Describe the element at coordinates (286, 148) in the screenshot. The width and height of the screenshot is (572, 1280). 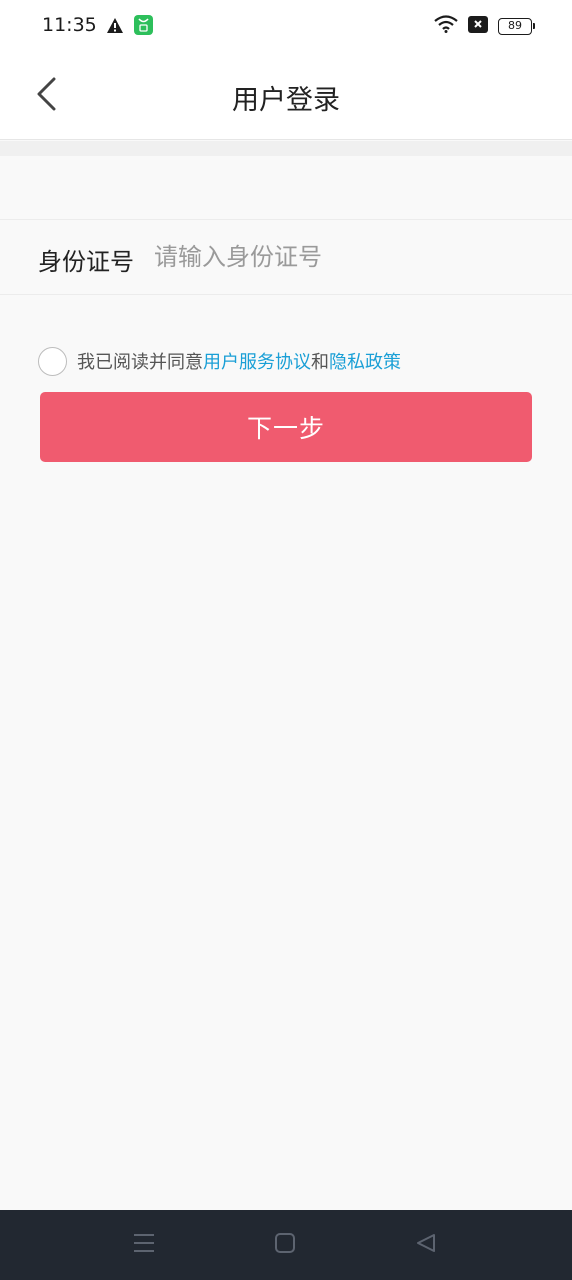
I see `header-divider-band` at that location.